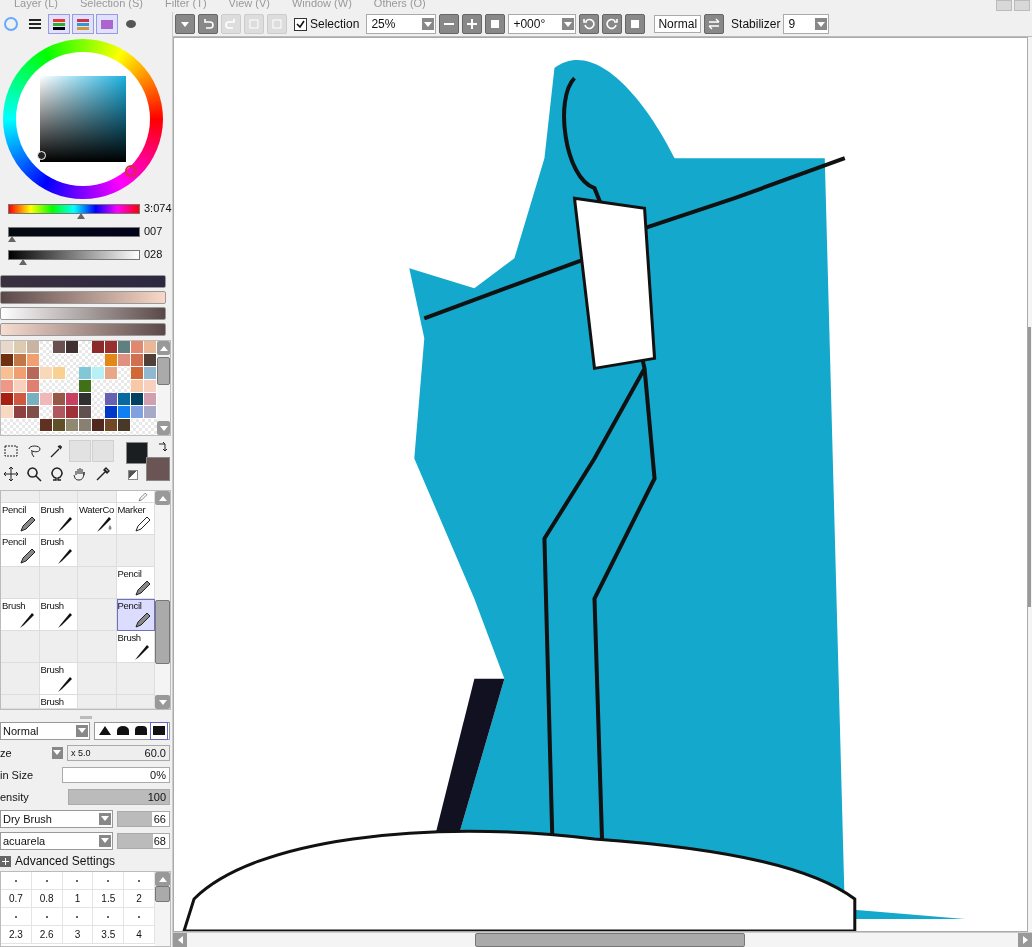 This screenshot has height=947, width=1032. Describe the element at coordinates (11, 474) in the screenshot. I see `move-icon` at that location.